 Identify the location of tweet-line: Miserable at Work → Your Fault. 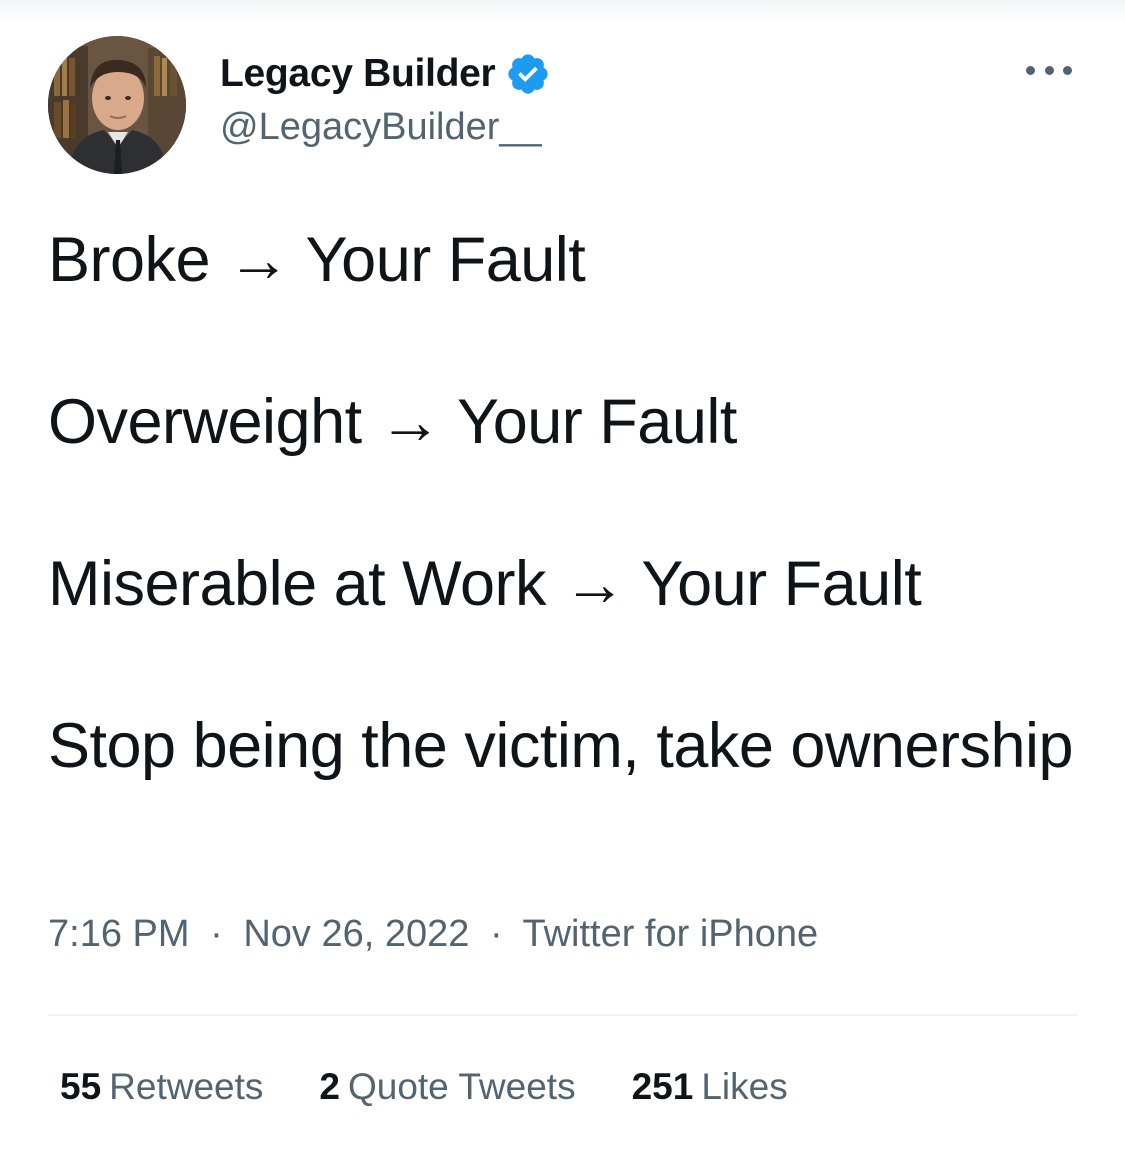
(485, 584).